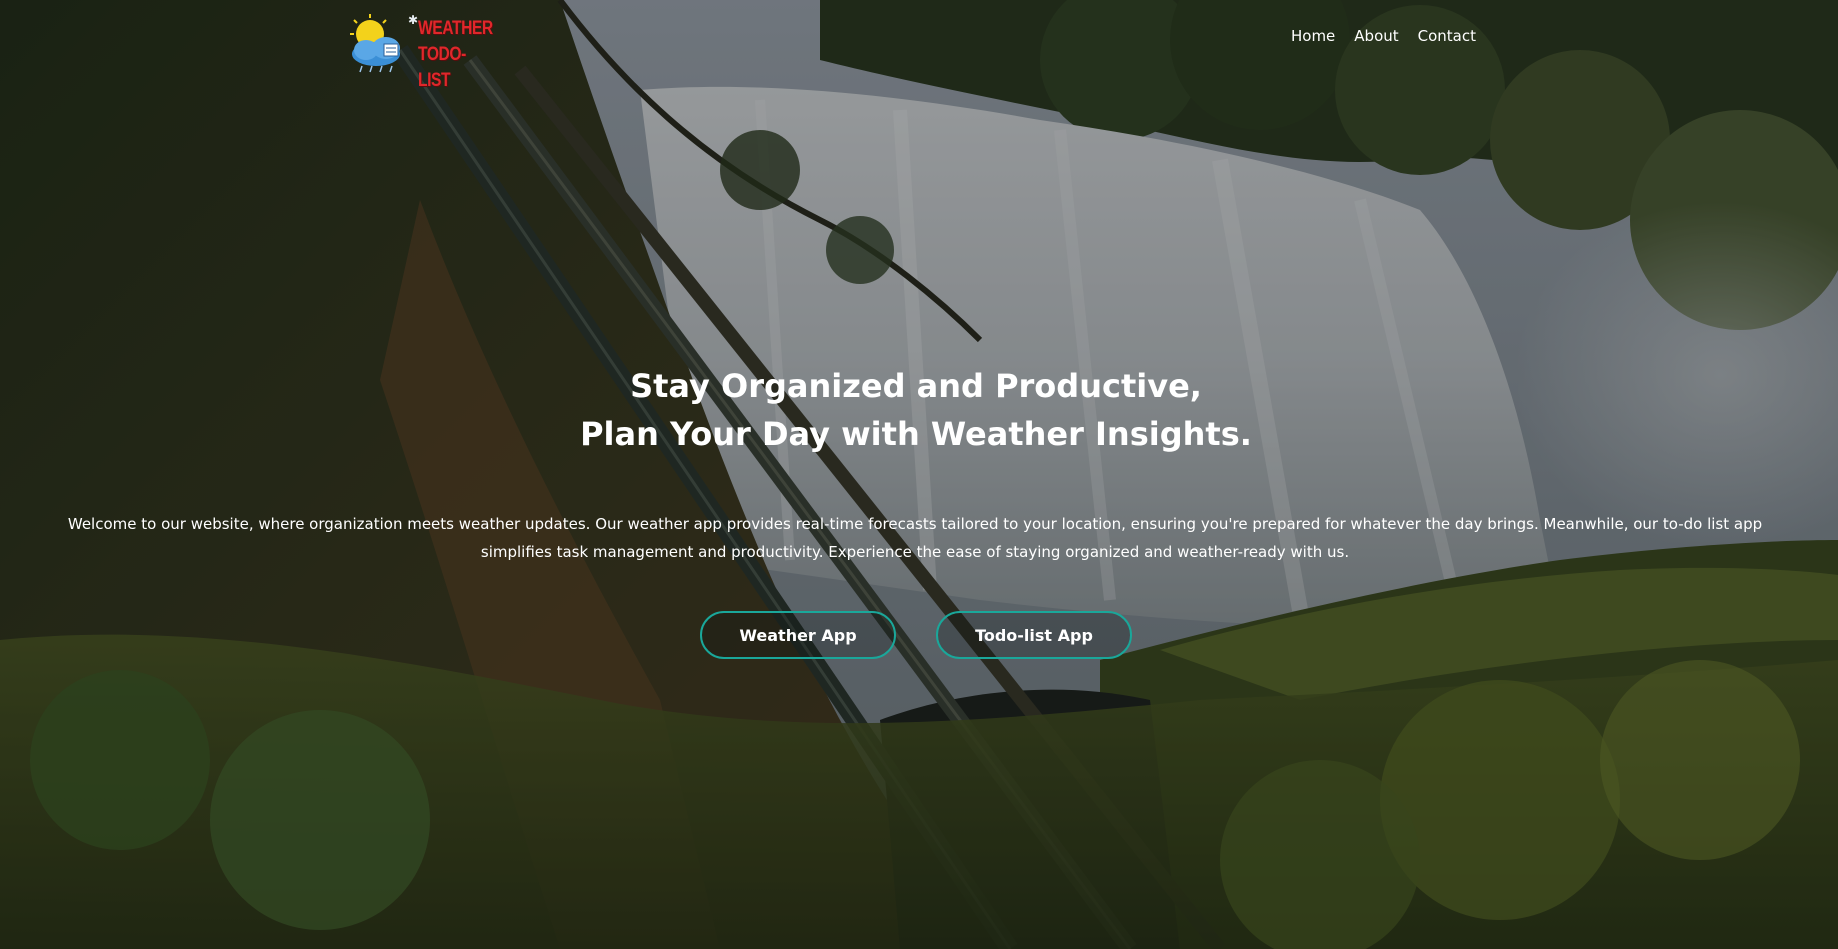  I want to click on nav-link-home: Home, so click(1313, 36).